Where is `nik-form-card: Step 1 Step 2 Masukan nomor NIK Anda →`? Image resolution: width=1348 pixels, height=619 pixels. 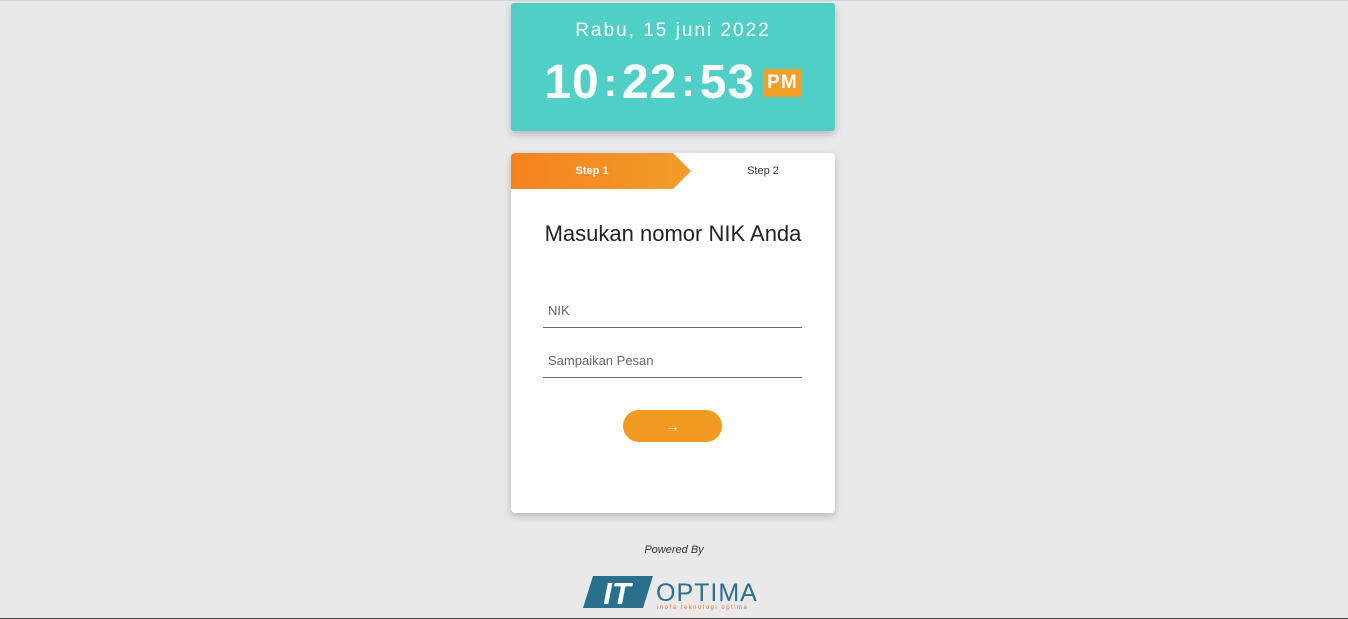 nik-form-card: Step 1 Step 2 Masukan nomor NIK Anda → is located at coordinates (673, 333).